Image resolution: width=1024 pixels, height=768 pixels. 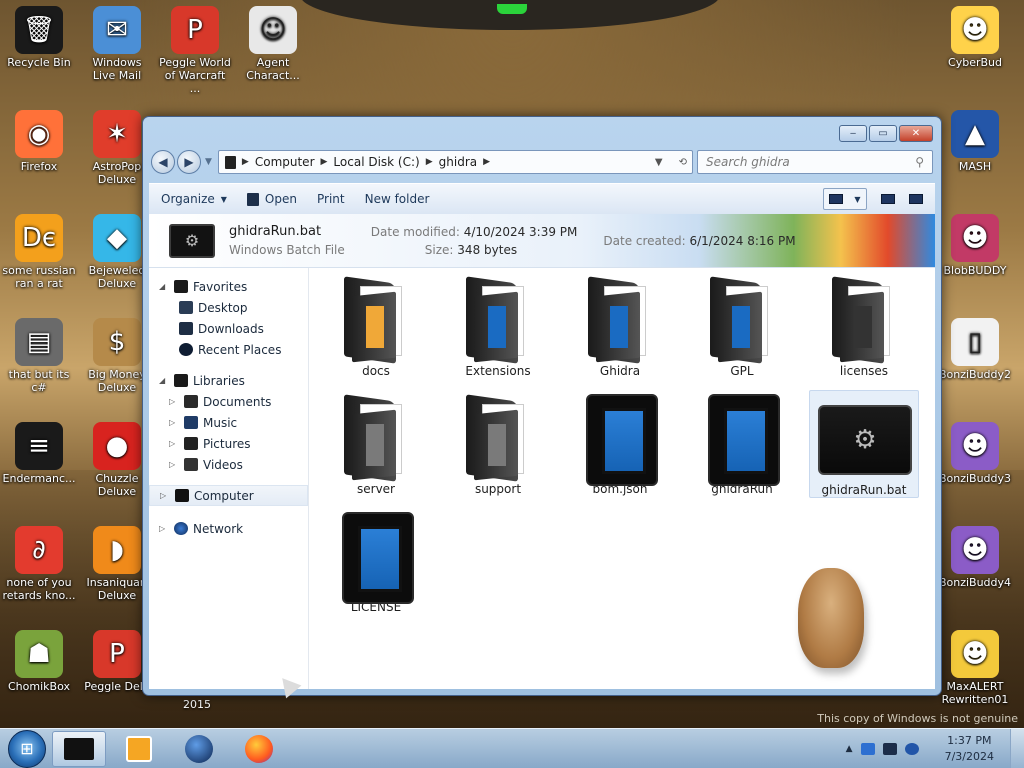 What do you see at coordinates (208, 162) in the screenshot?
I see `recent-pages-dropdown: ▼` at bounding box center [208, 162].